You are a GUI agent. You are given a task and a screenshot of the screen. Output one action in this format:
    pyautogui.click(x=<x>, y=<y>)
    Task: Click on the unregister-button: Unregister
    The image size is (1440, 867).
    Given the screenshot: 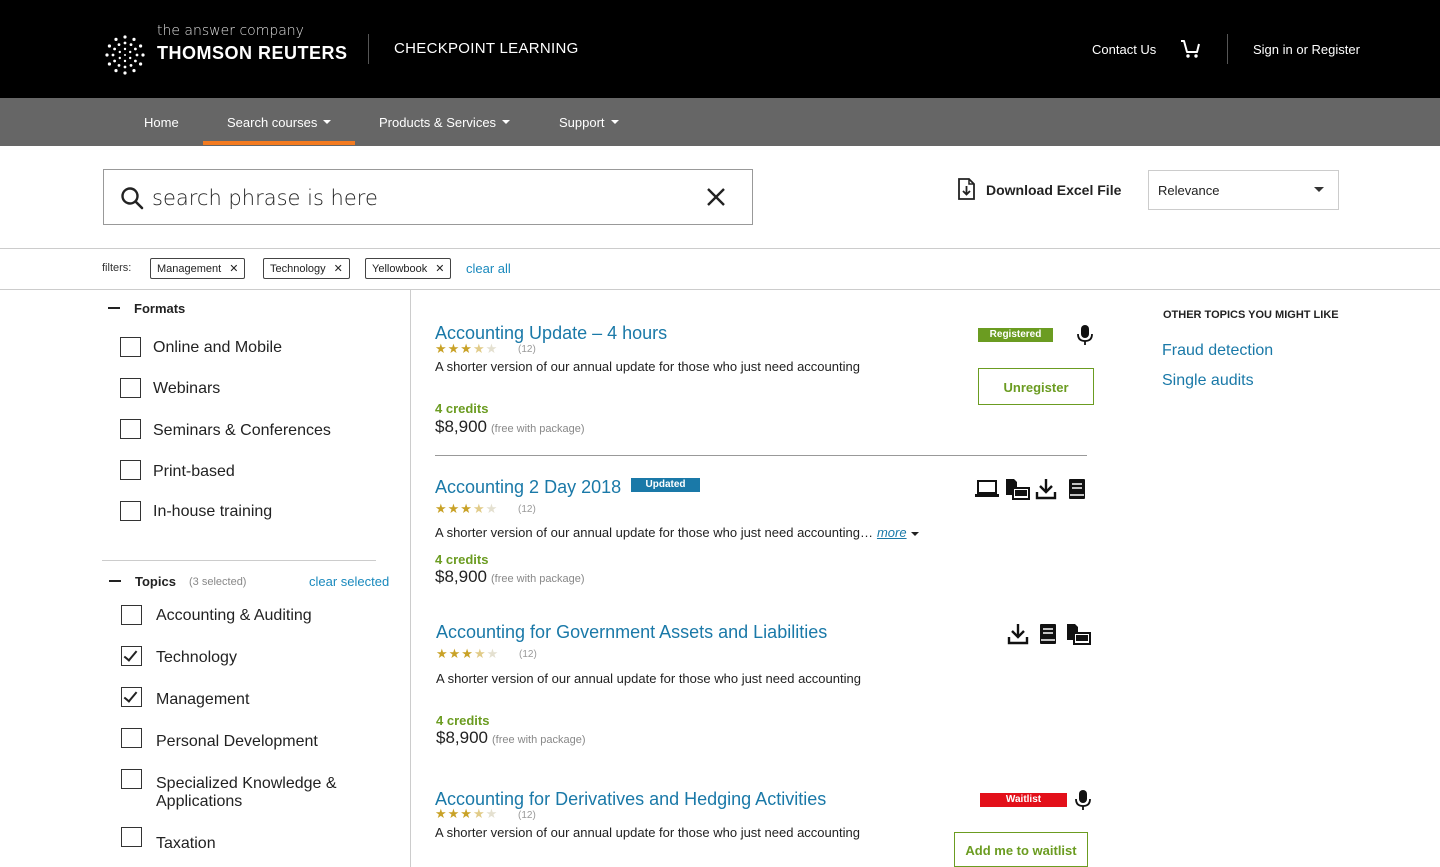 What is the action you would take?
    pyautogui.click(x=1036, y=386)
    